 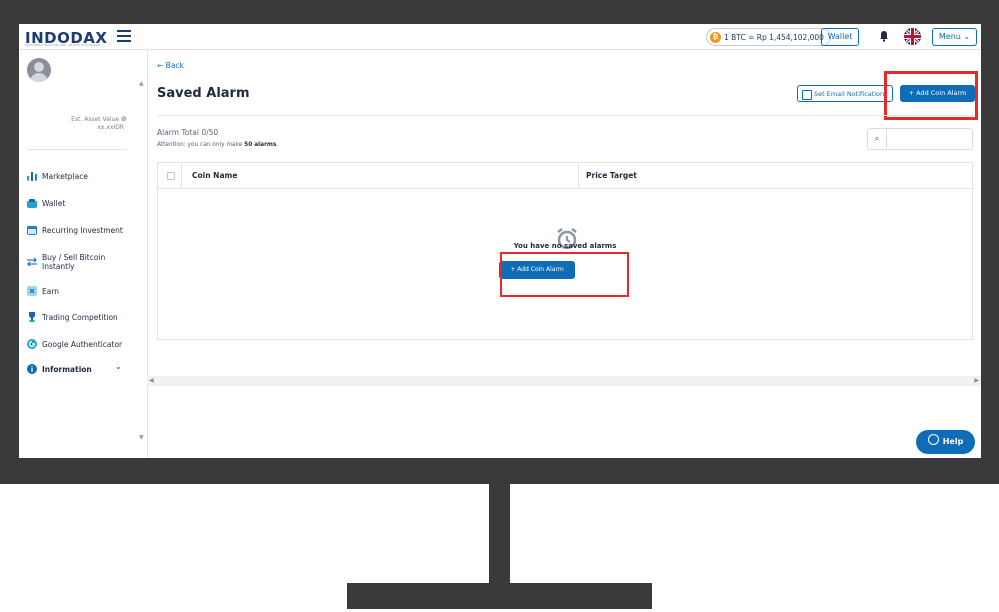 What do you see at coordinates (877, 139) in the screenshot?
I see `search-icon: ⌕` at bounding box center [877, 139].